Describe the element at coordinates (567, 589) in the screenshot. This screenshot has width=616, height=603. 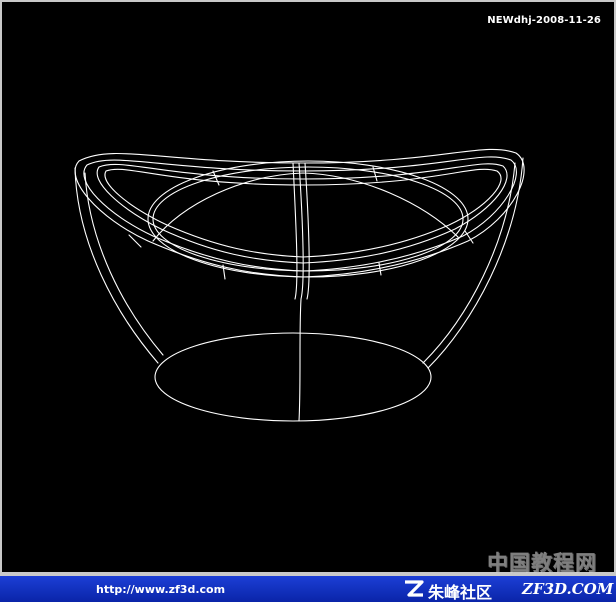
I see `footer-site-name: ZF3D.COM` at that location.